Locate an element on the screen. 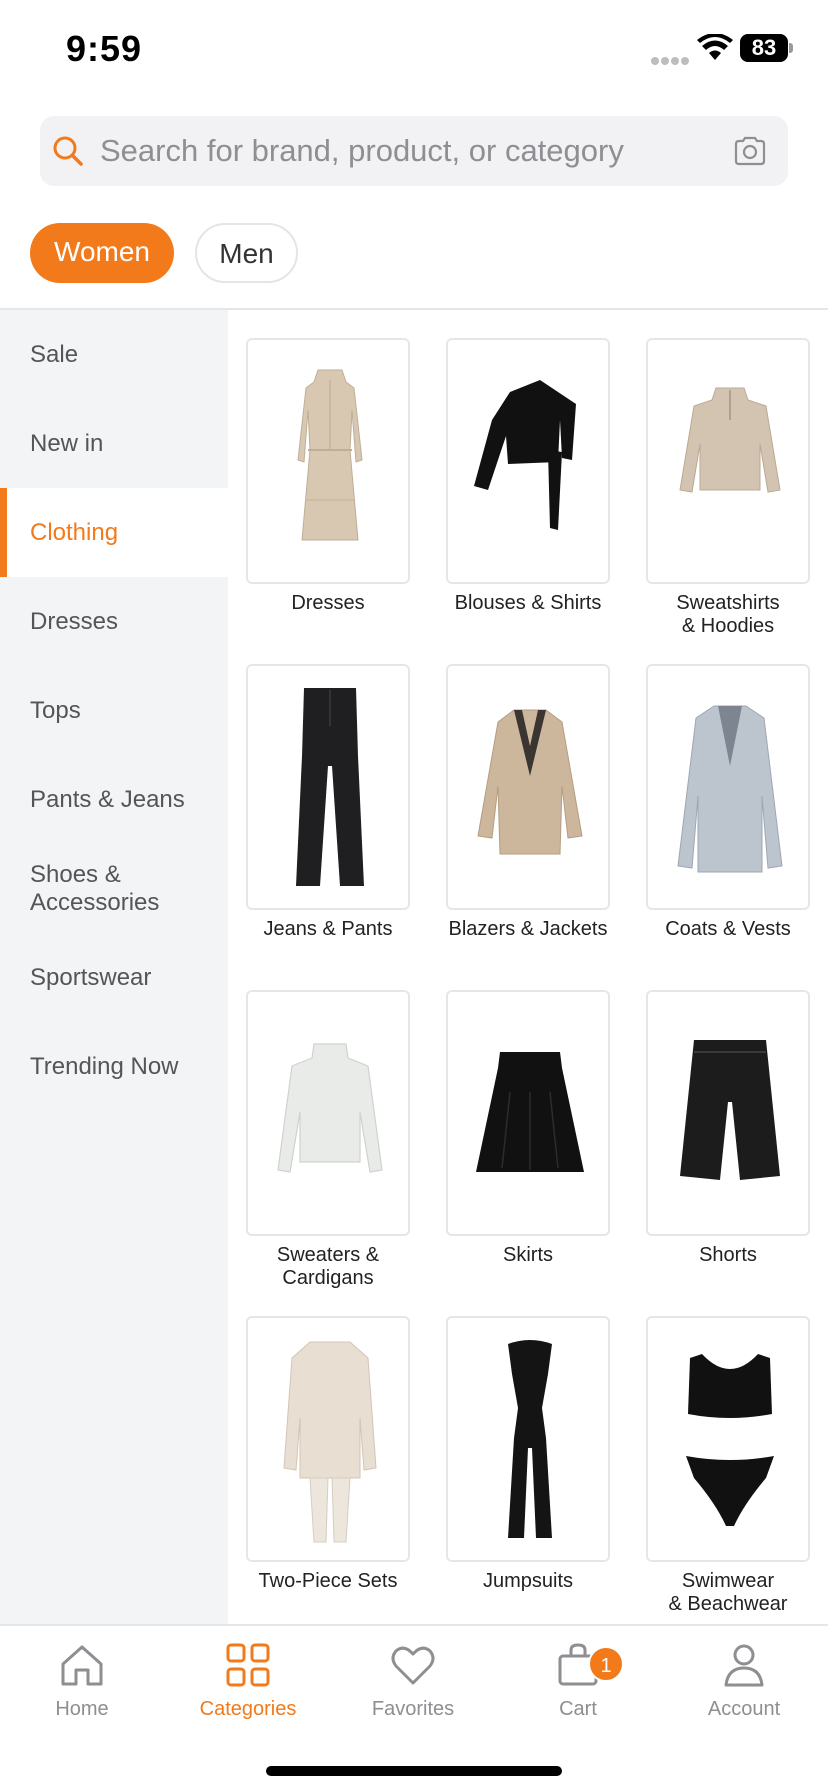 Image resolution: width=828 pixels, height=1792 pixels. category-card-two-piece-sets is located at coordinates (328, 1439).